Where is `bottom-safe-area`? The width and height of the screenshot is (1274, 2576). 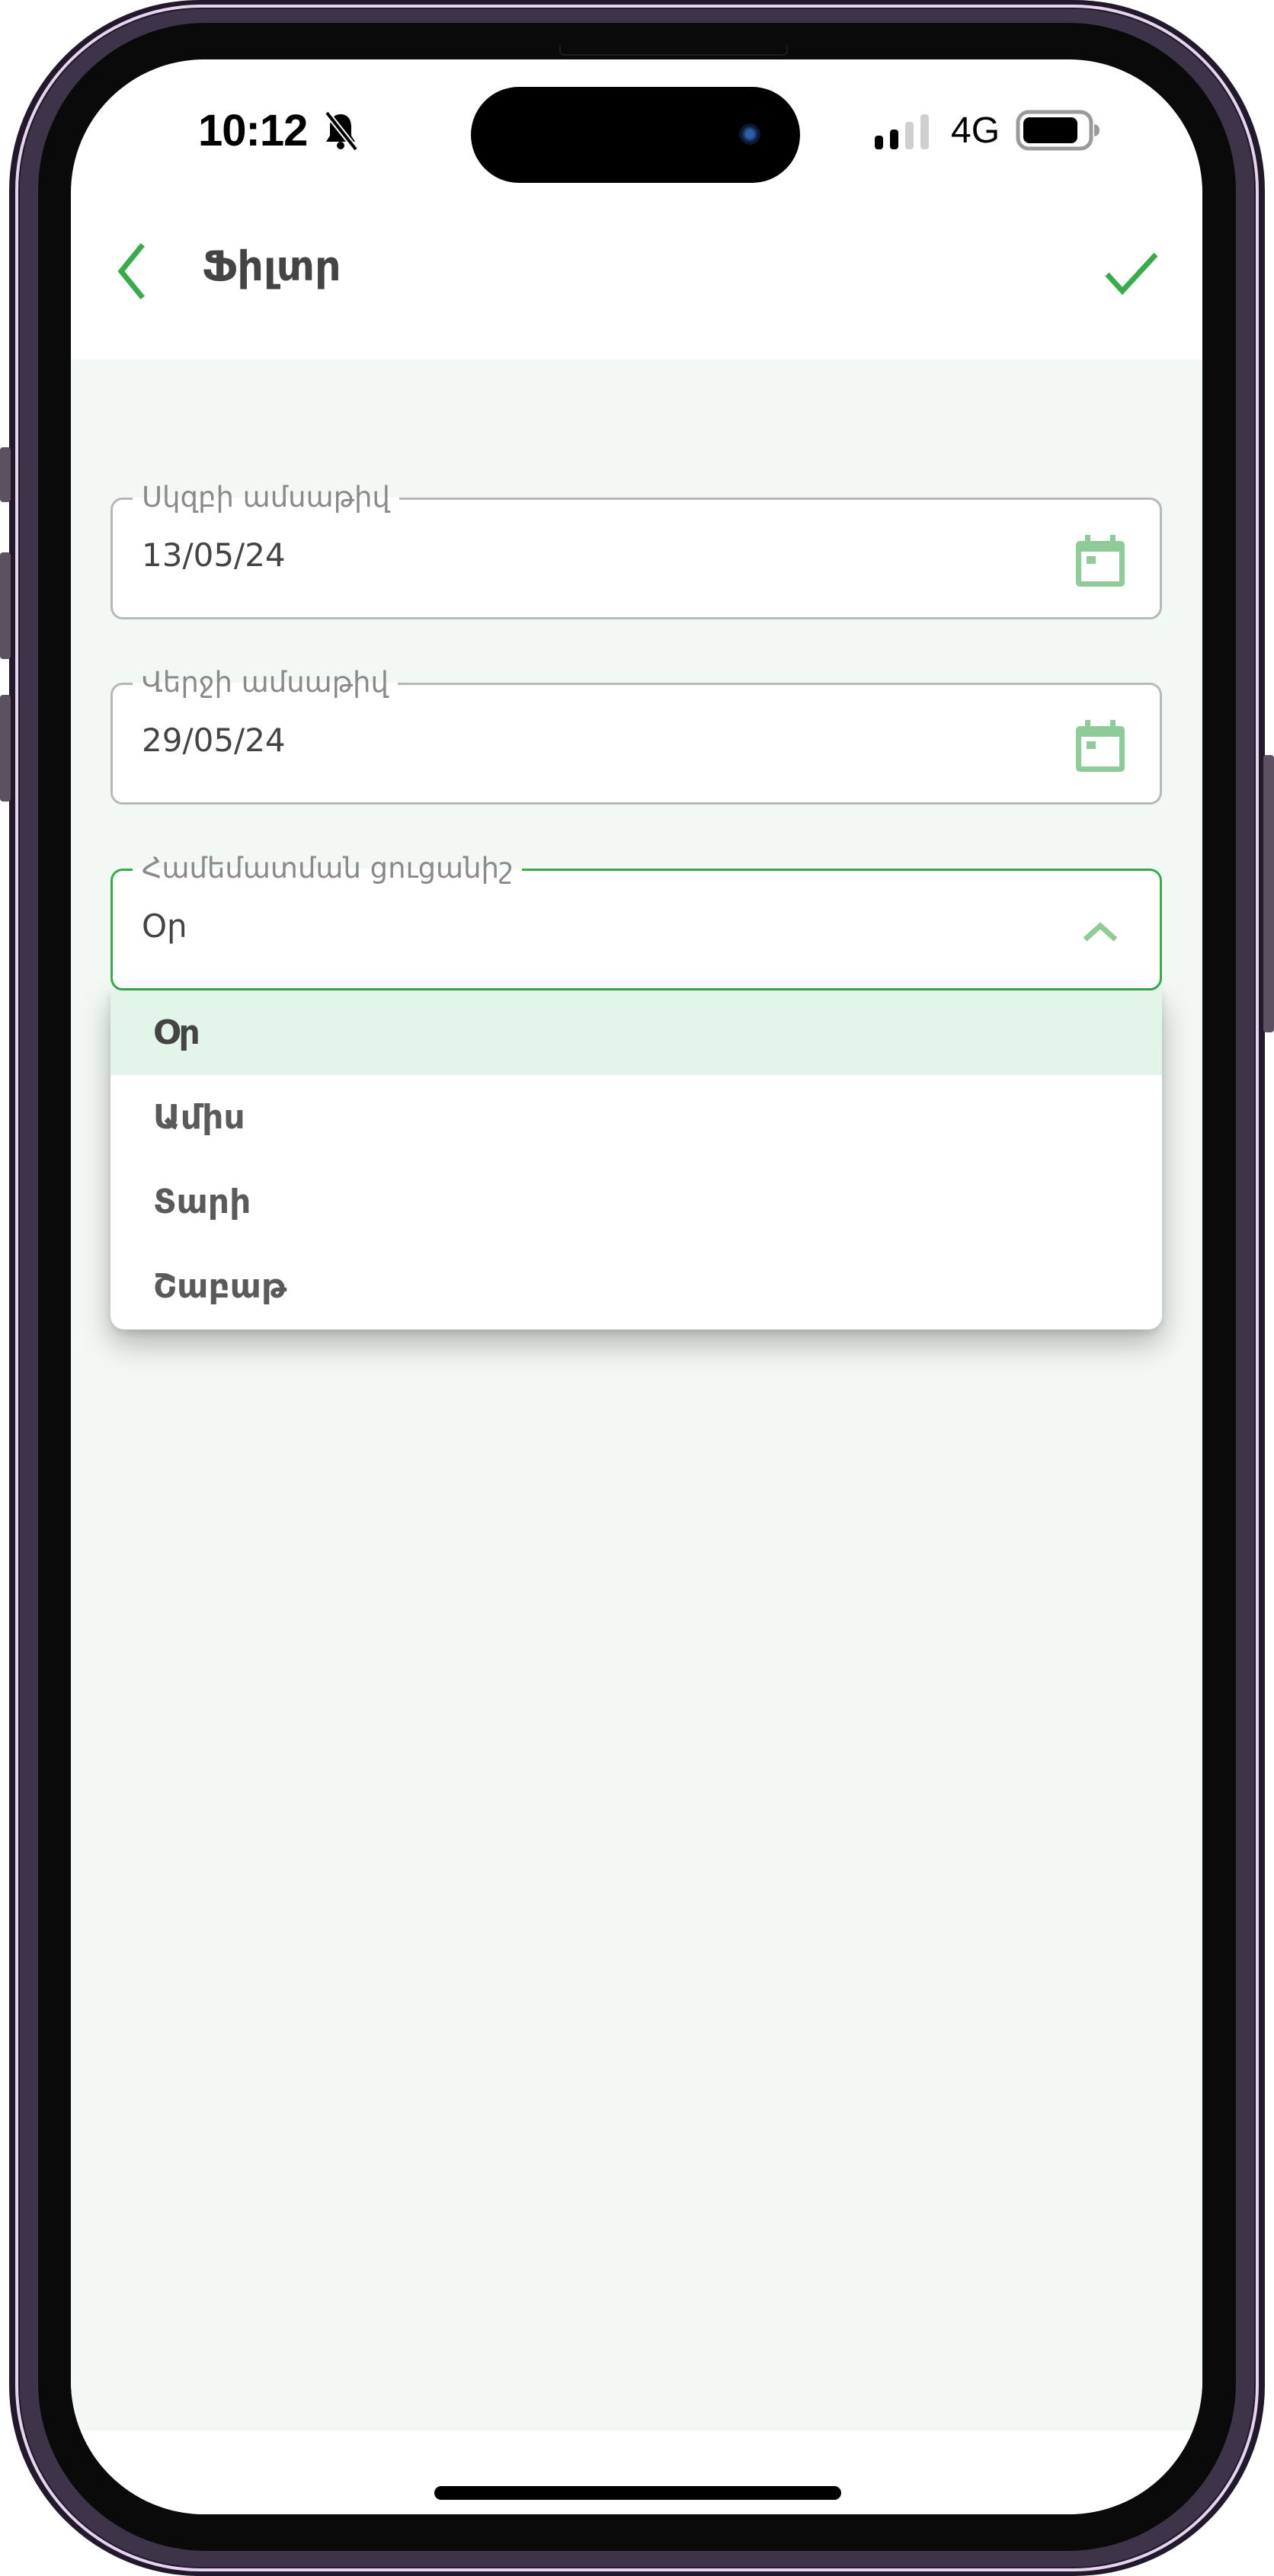 bottom-safe-area is located at coordinates (636, 2472).